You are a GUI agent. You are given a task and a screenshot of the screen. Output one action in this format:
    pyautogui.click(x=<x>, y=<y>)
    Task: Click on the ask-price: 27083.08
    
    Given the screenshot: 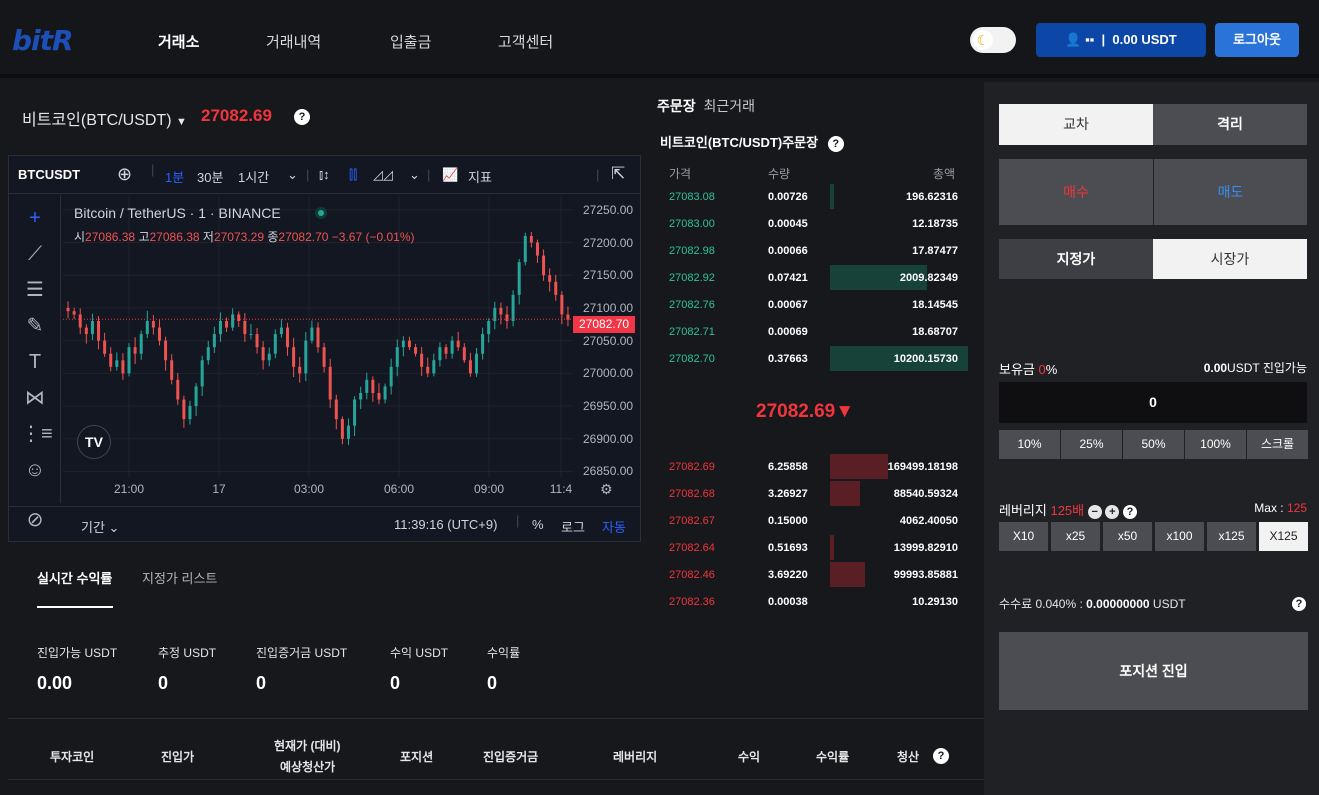 What is the action you would take?
    pyautogui.click(x=692, y=197)
    